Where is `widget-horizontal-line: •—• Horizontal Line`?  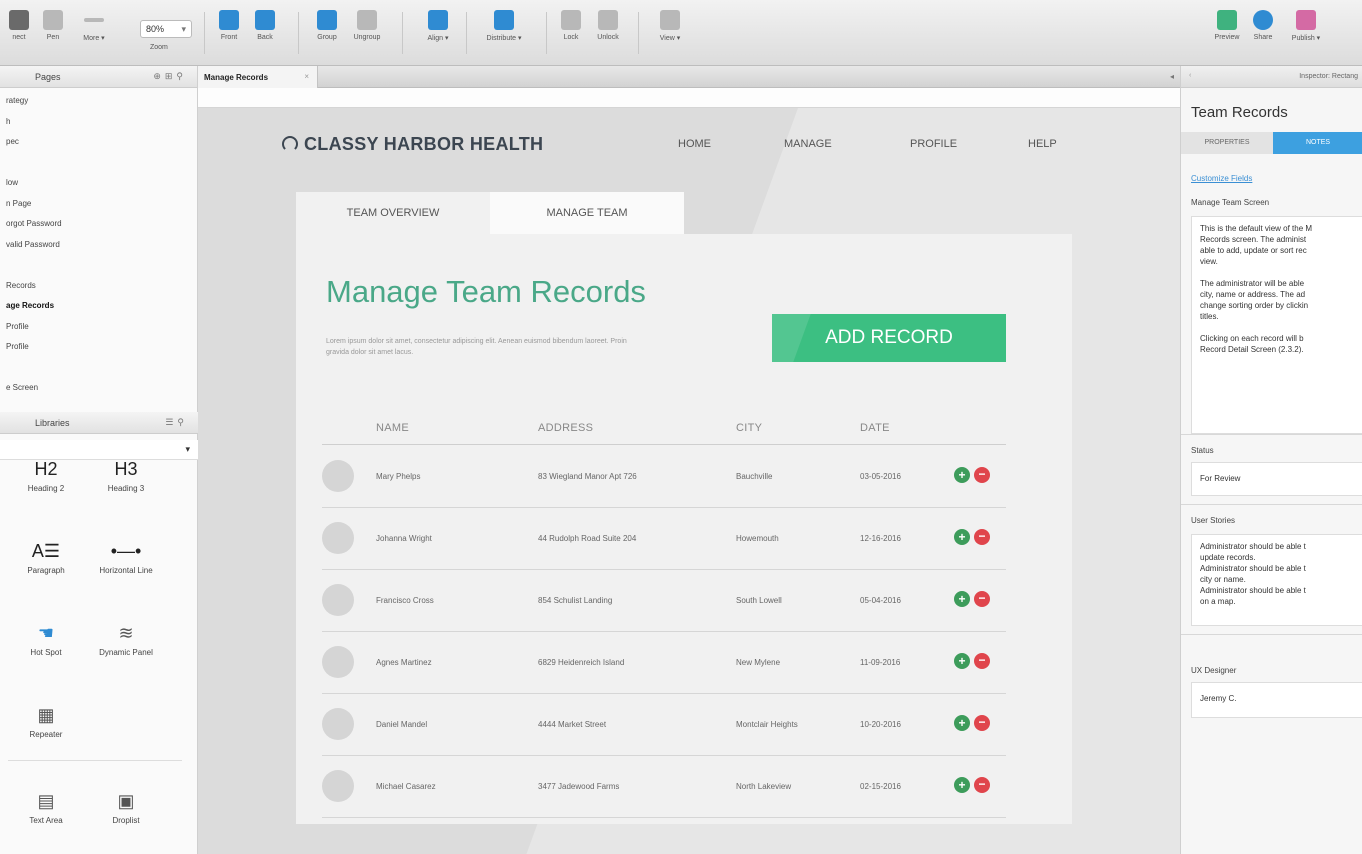
widget-horizontal-line: •—• Horizontal Line is located at coordinates (126, 555).